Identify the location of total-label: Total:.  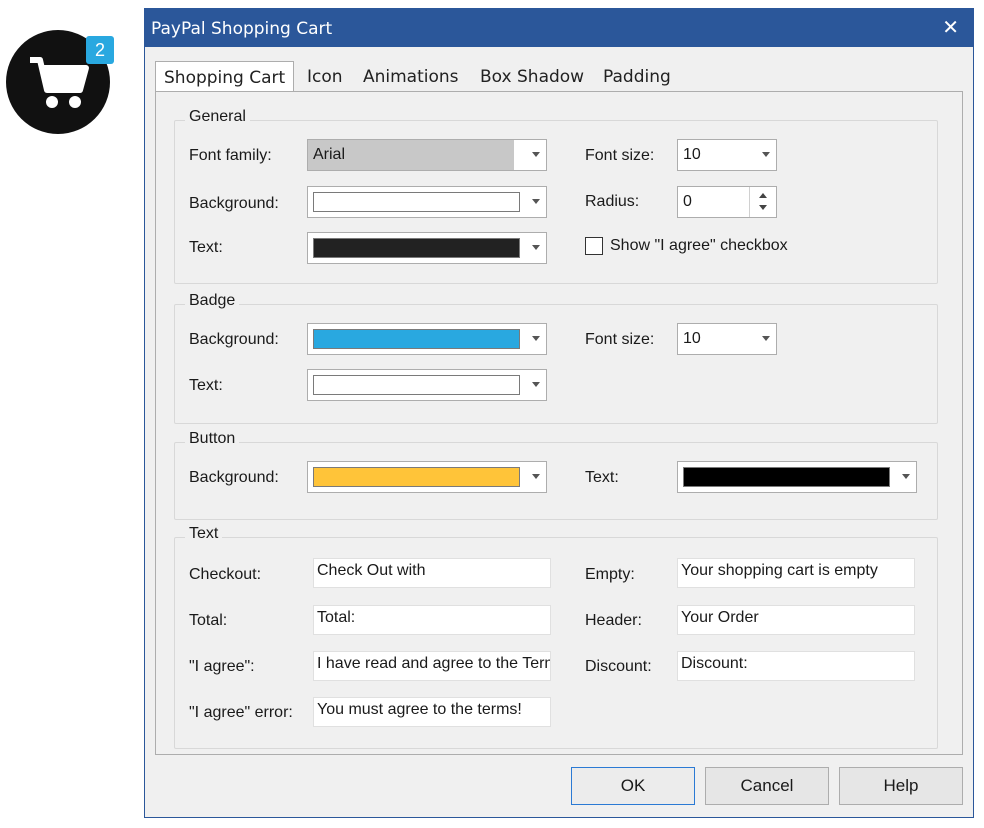
(208, 620).